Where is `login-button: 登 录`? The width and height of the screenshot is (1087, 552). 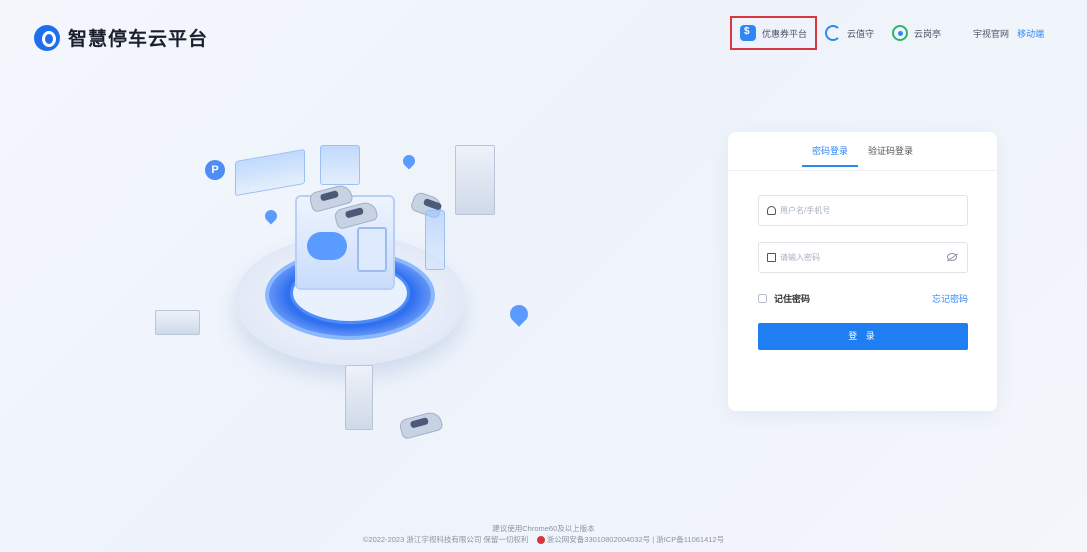
login-button: 登 录 is located at coordinates (863, 336).